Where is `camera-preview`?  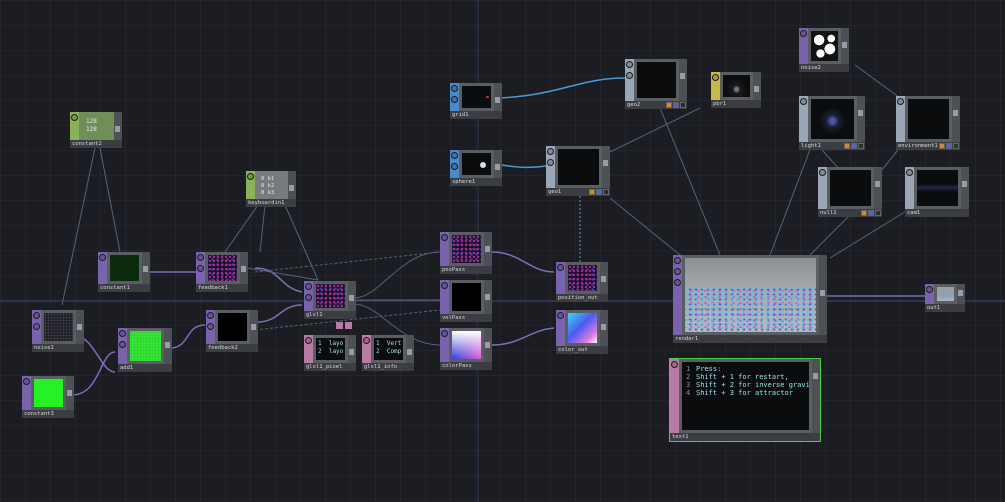 camera-preview is located at coordinates (937, 188).